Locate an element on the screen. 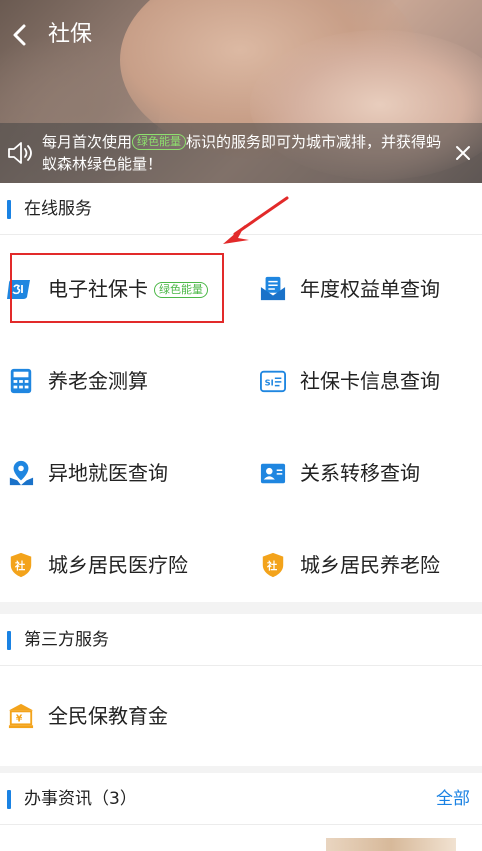  service-label: 养老金测算 is located at coordinates (98, 381).